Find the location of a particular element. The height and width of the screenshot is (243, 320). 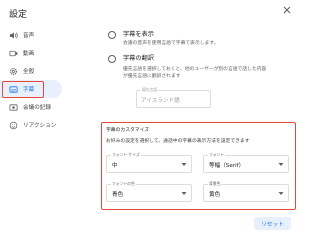

sidebar-nav: 音声 動画 全般 字幕 会議の記録 リアクション is located at coordinates (43, 80).